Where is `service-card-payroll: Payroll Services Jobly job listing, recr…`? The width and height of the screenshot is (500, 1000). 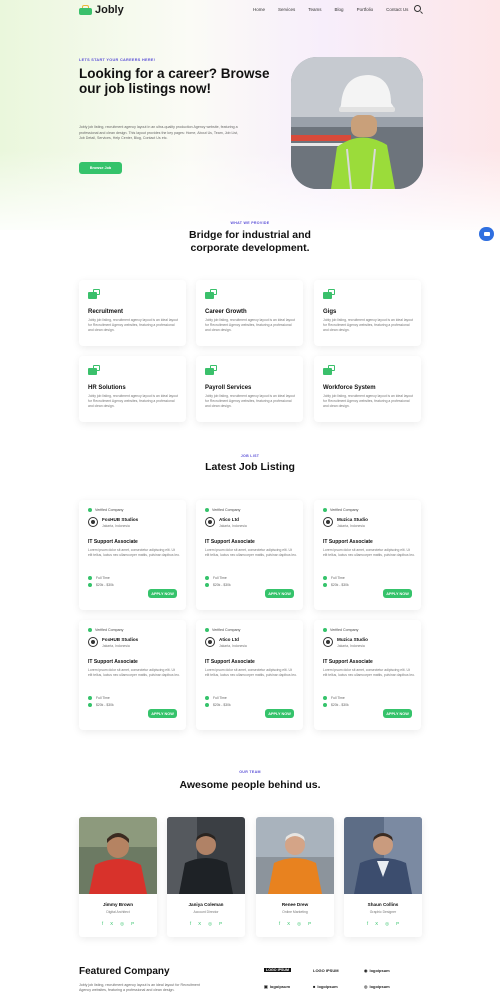
service-card-payroll: Payroll Services Jobly job listing, recr… is located at coordinates (249, 389).